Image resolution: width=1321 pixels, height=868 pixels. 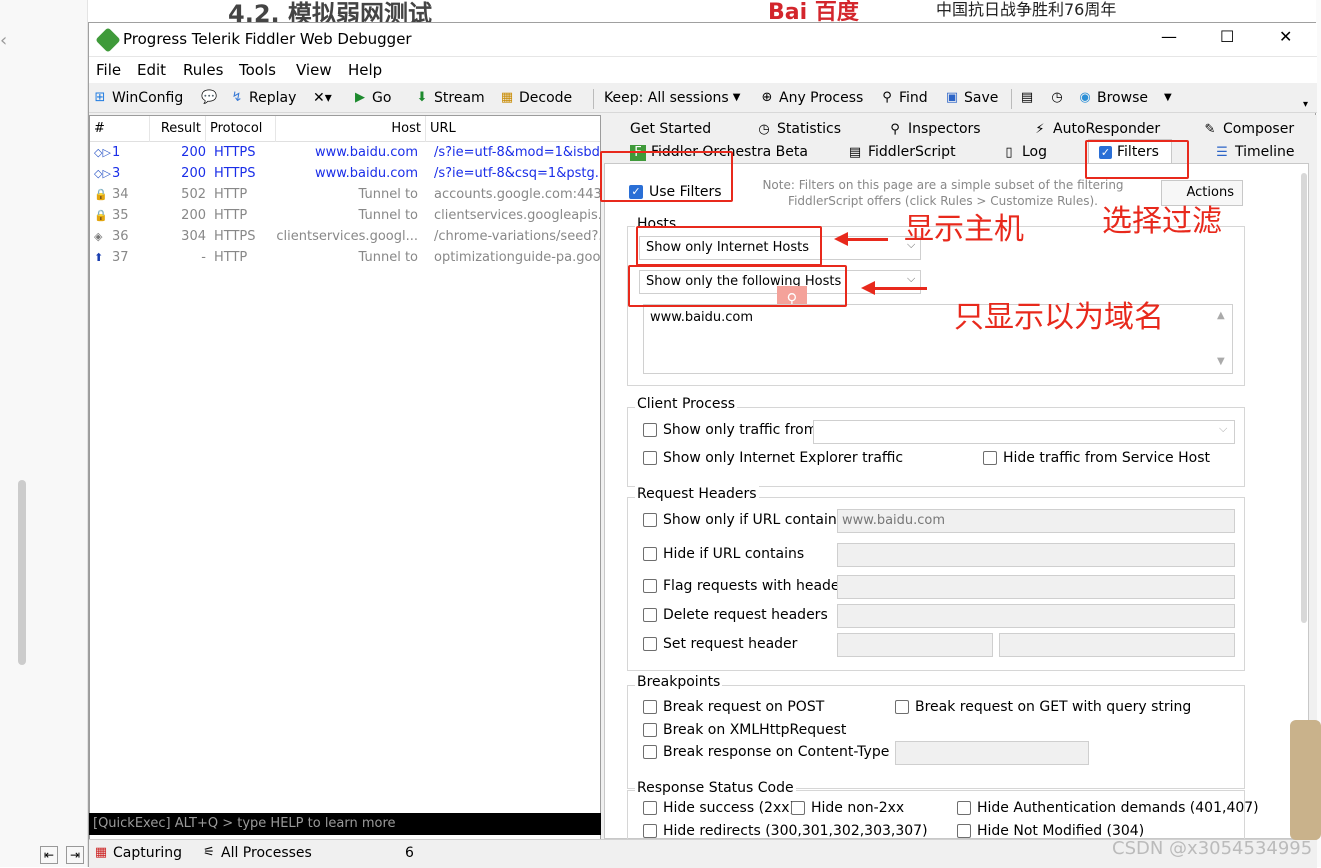 I want to click on cell-protocol: HTTP, so click(x=231, y=257).